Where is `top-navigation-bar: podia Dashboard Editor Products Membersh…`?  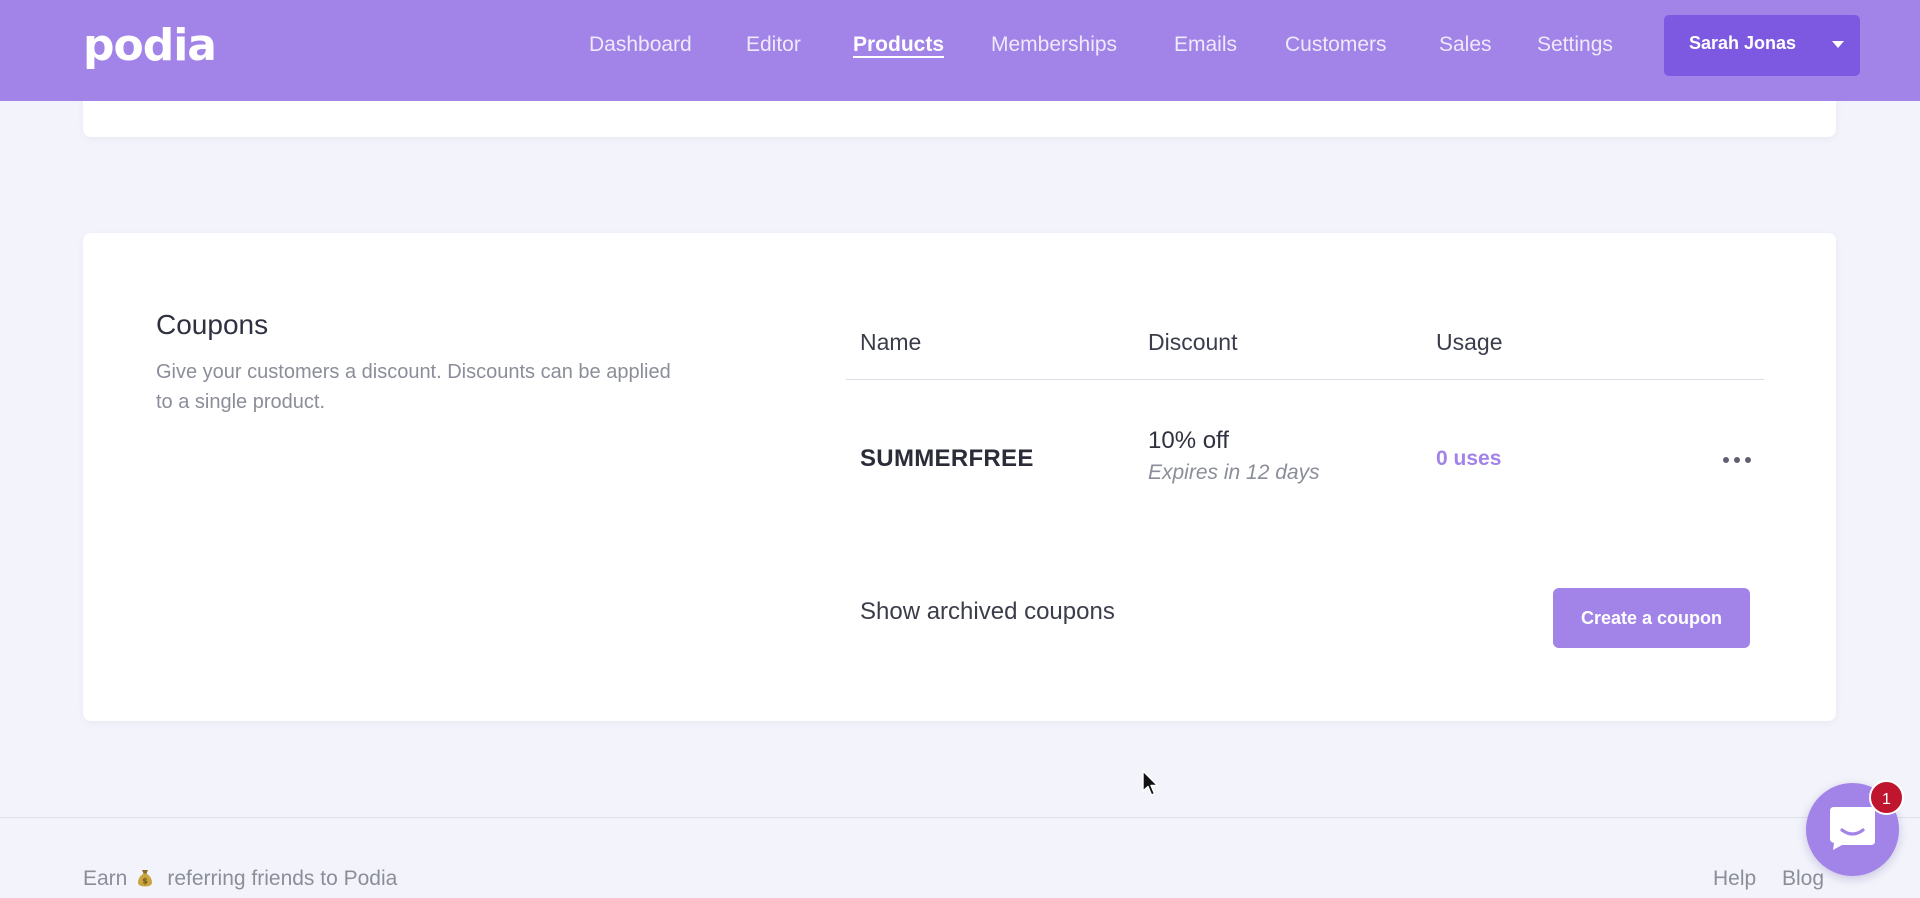 top-navigation-bar: podia Dashboard Editor Products Membersh… is located at coordinates (960, 50).